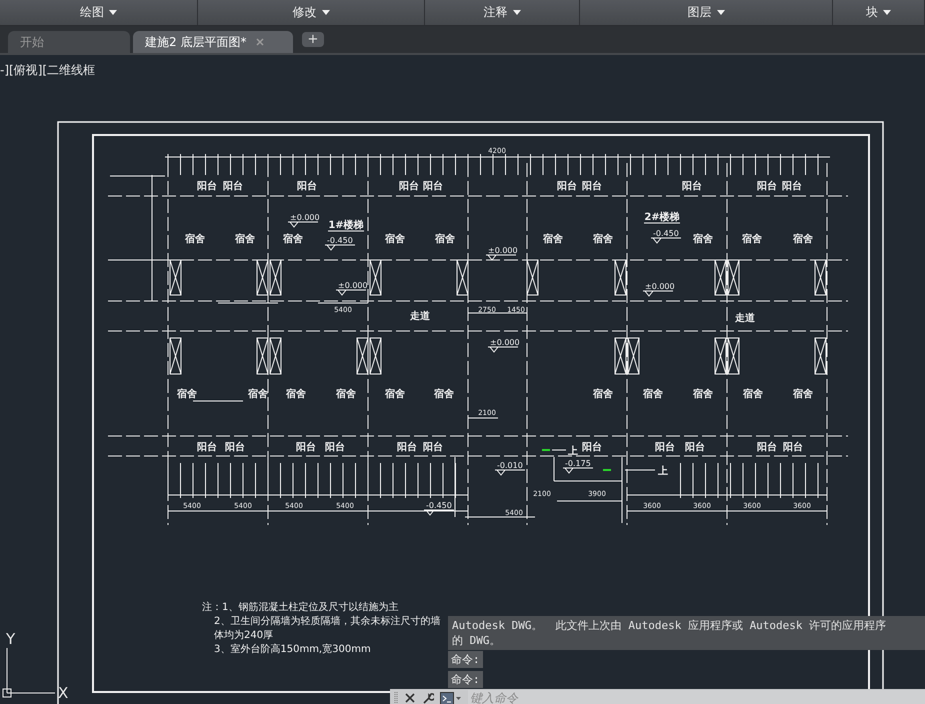 Image resolution: width=925 pixels, height=704 pixels. Describe the element at coordinates (502, 12) in the screenshot. I see `menu-item: 注释` at that location.